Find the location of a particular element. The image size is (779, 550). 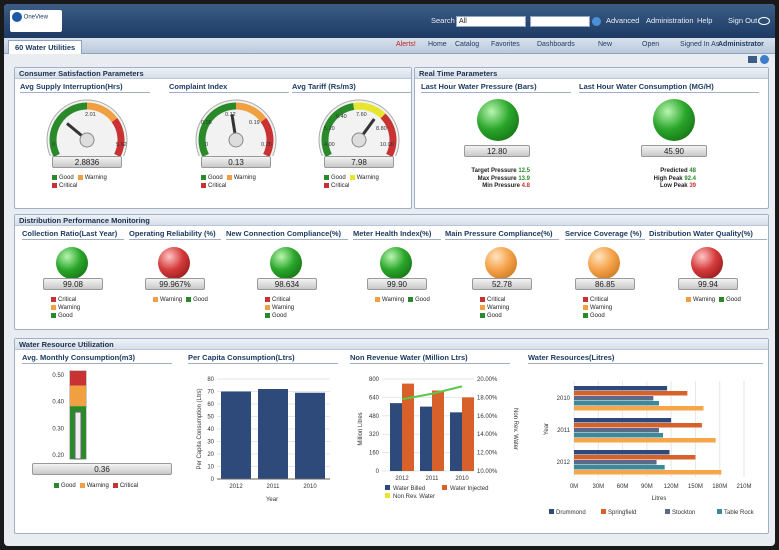

gauge-tick-label: 7.60 is located at coordinates (361, 115).